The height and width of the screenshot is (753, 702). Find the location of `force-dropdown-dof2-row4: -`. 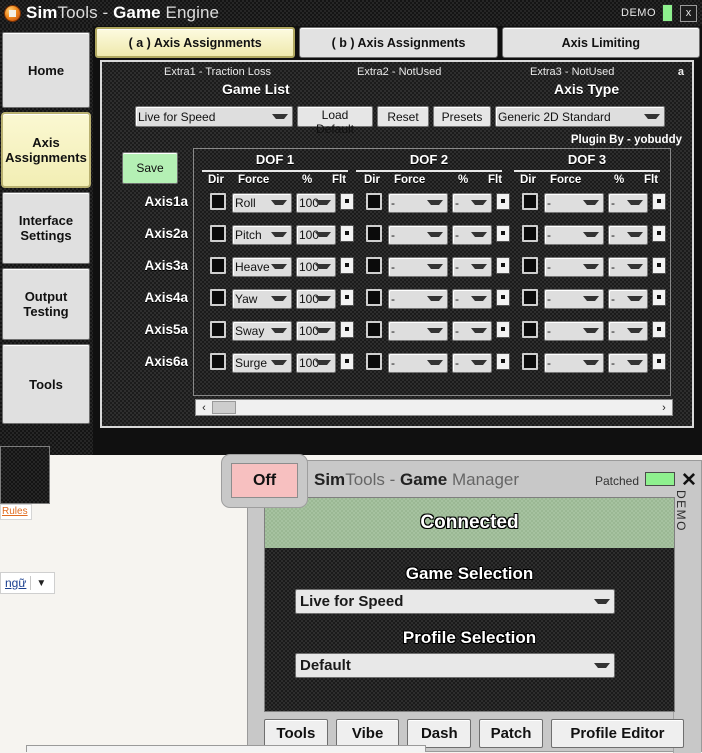

force-dropdown-dof2-row4: - is located at coordinates (418, 299).